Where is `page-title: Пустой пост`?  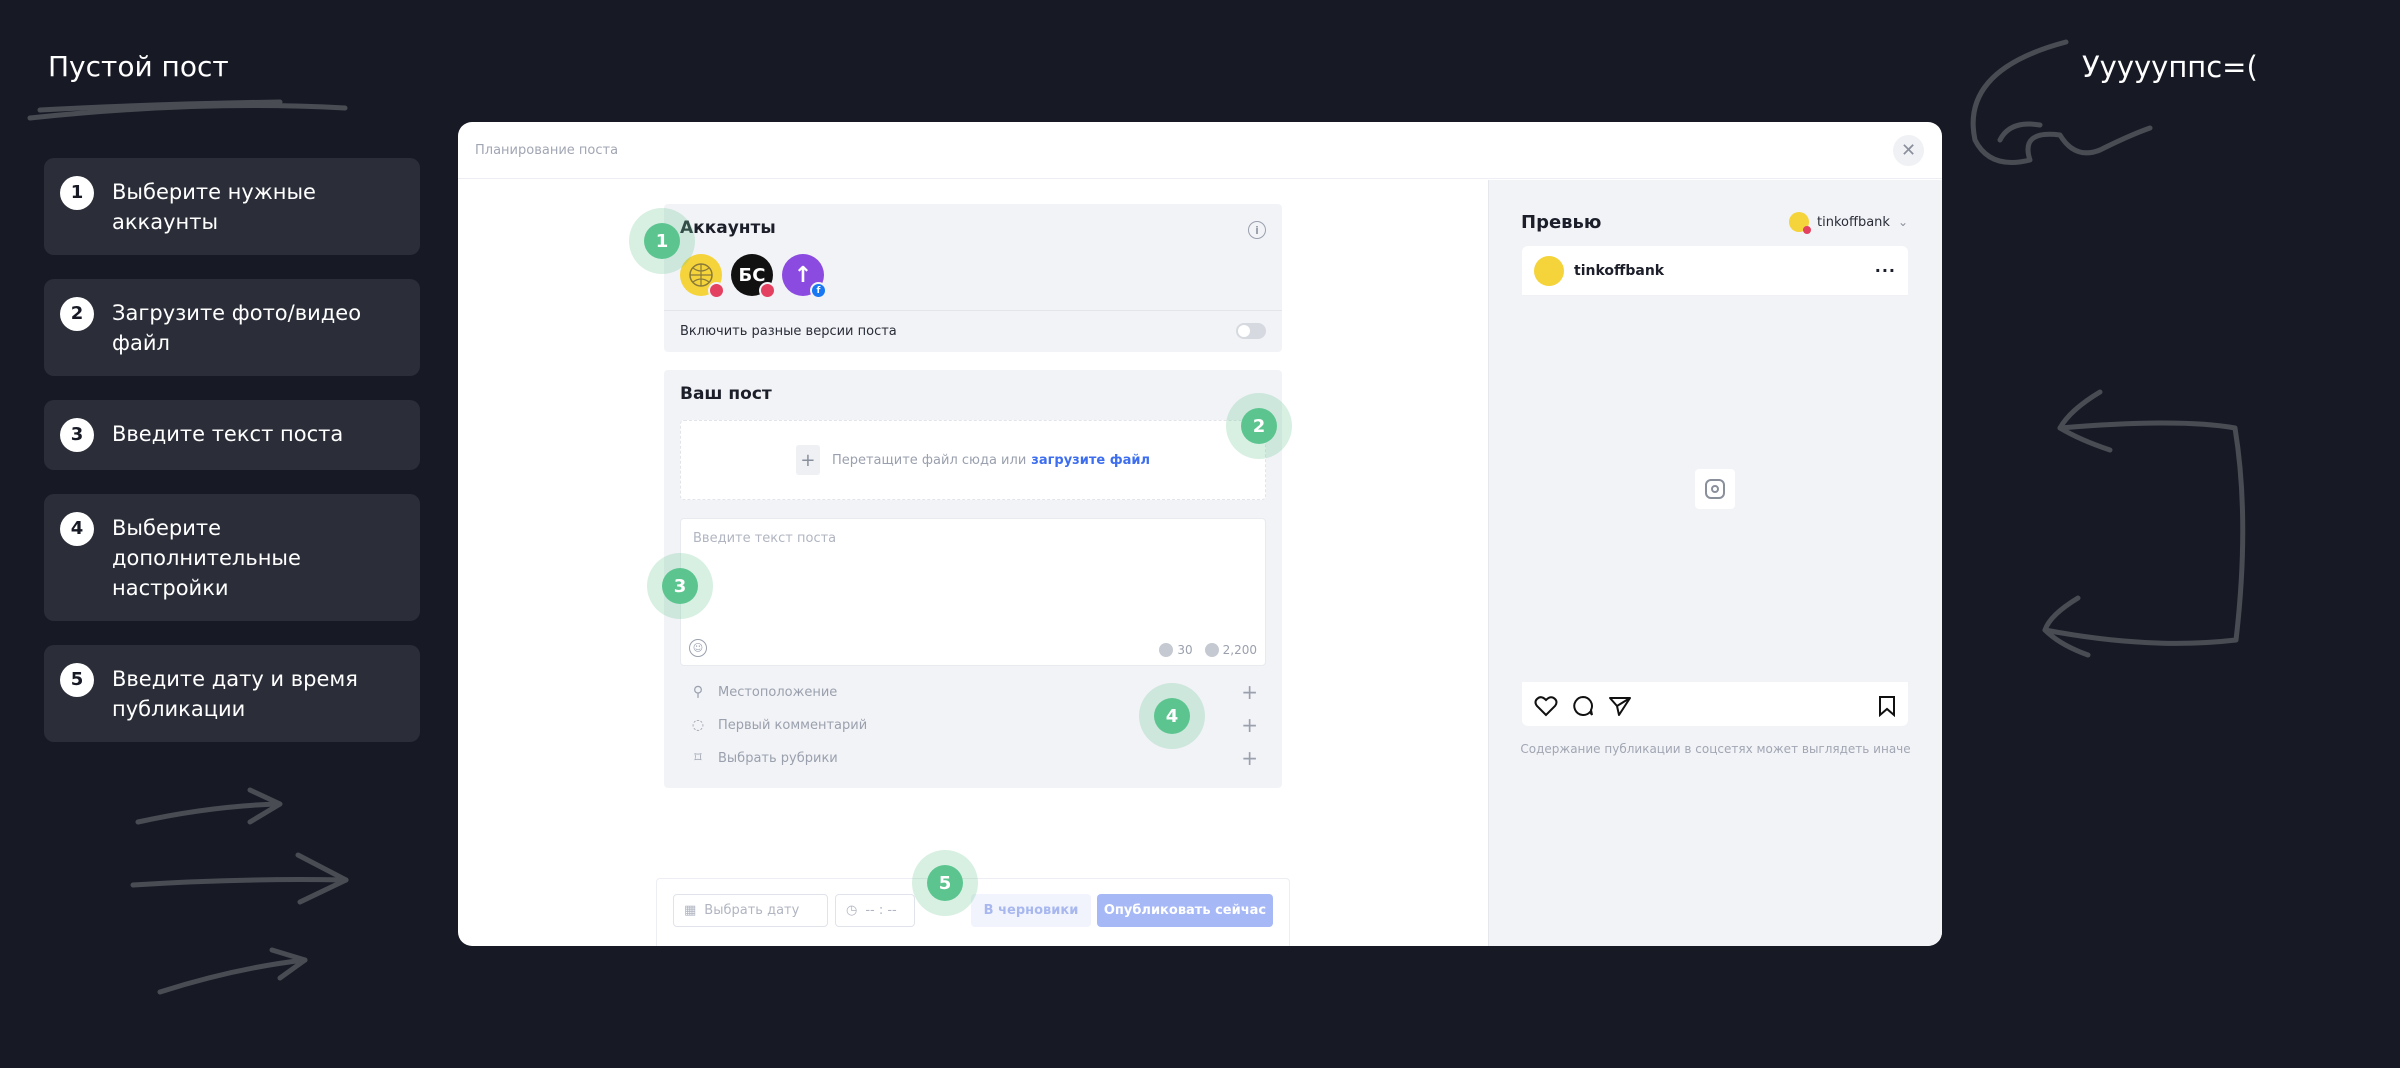
page-title: Пустой пост is located at coordinates (138, 66).